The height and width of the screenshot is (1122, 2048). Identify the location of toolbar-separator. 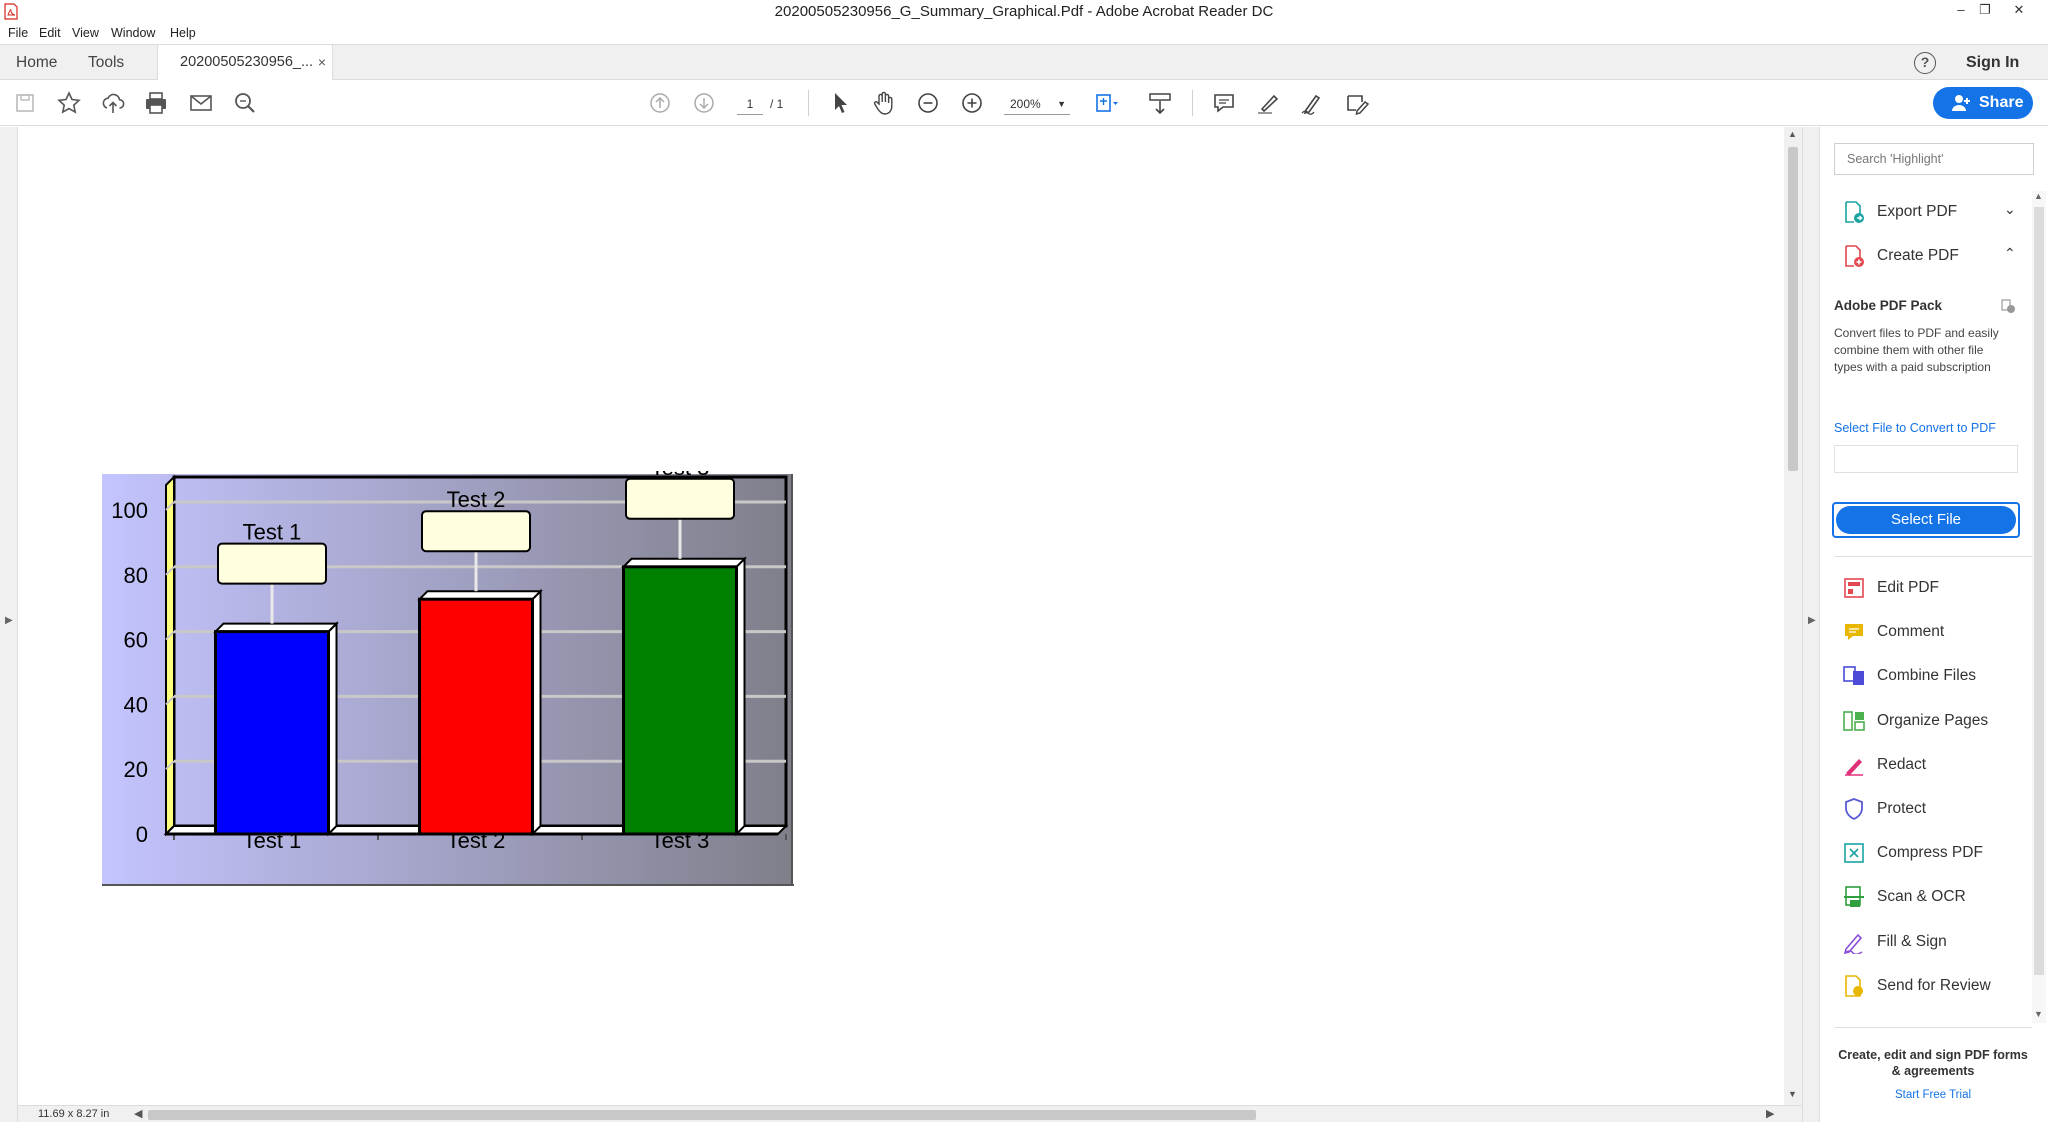
(808, 103).